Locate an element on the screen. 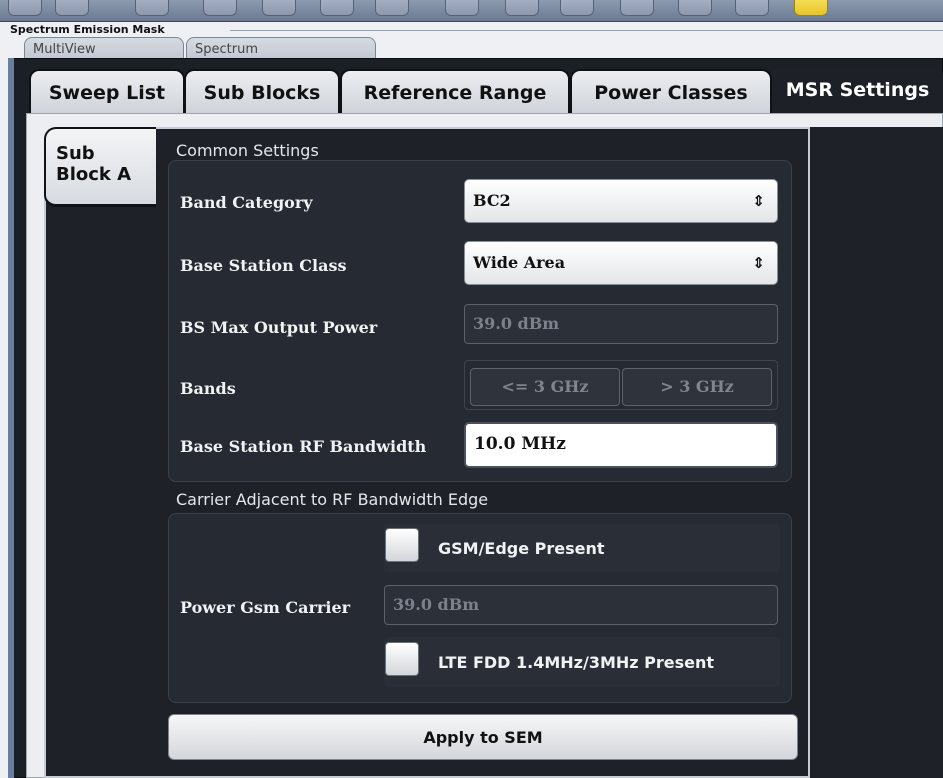 Image resolution: width=943 pixels, height=778 pixels. bands-label: Bands is located at coordinates (208, 388).